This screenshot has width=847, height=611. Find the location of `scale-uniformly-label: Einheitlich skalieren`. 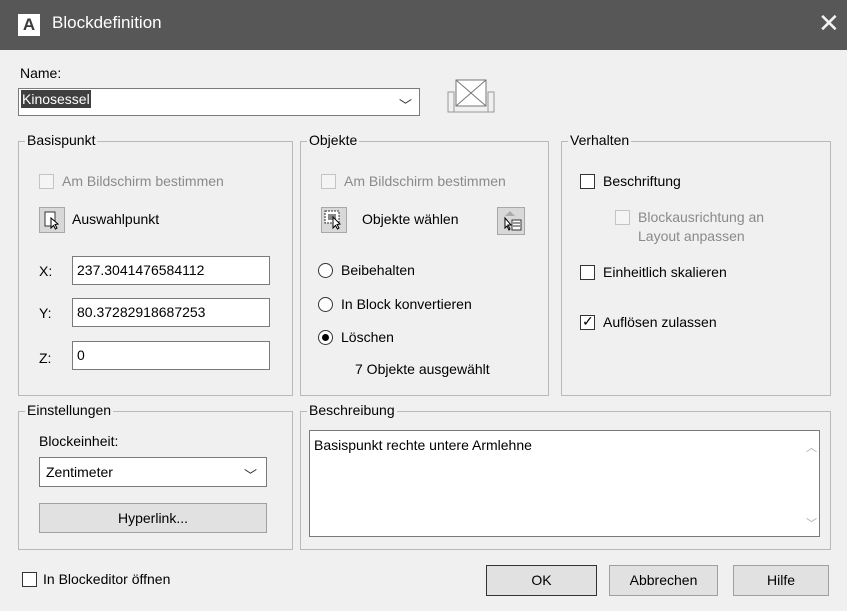

scale-uniformly-label: Einheitlich skalieren is located at coordinates (665, 272).